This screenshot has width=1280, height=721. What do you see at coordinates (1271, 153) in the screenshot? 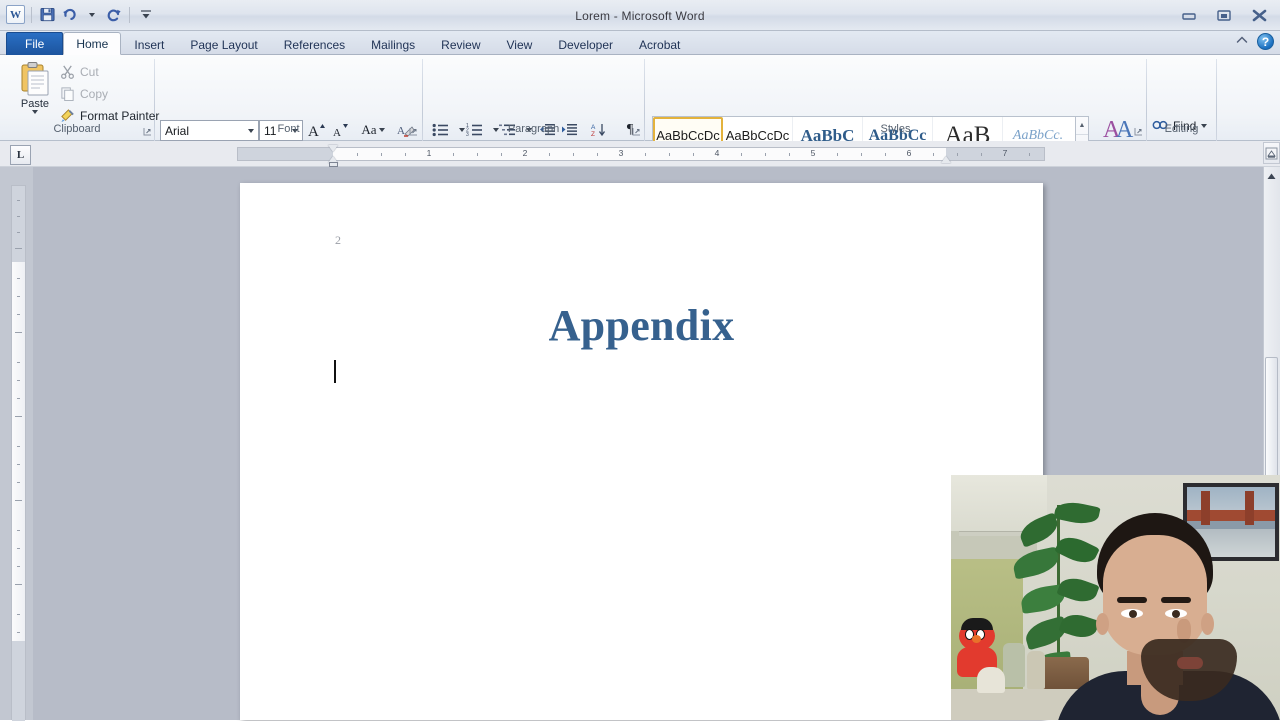
I see `view-ruler-button` at bounding box center [1271, 153].